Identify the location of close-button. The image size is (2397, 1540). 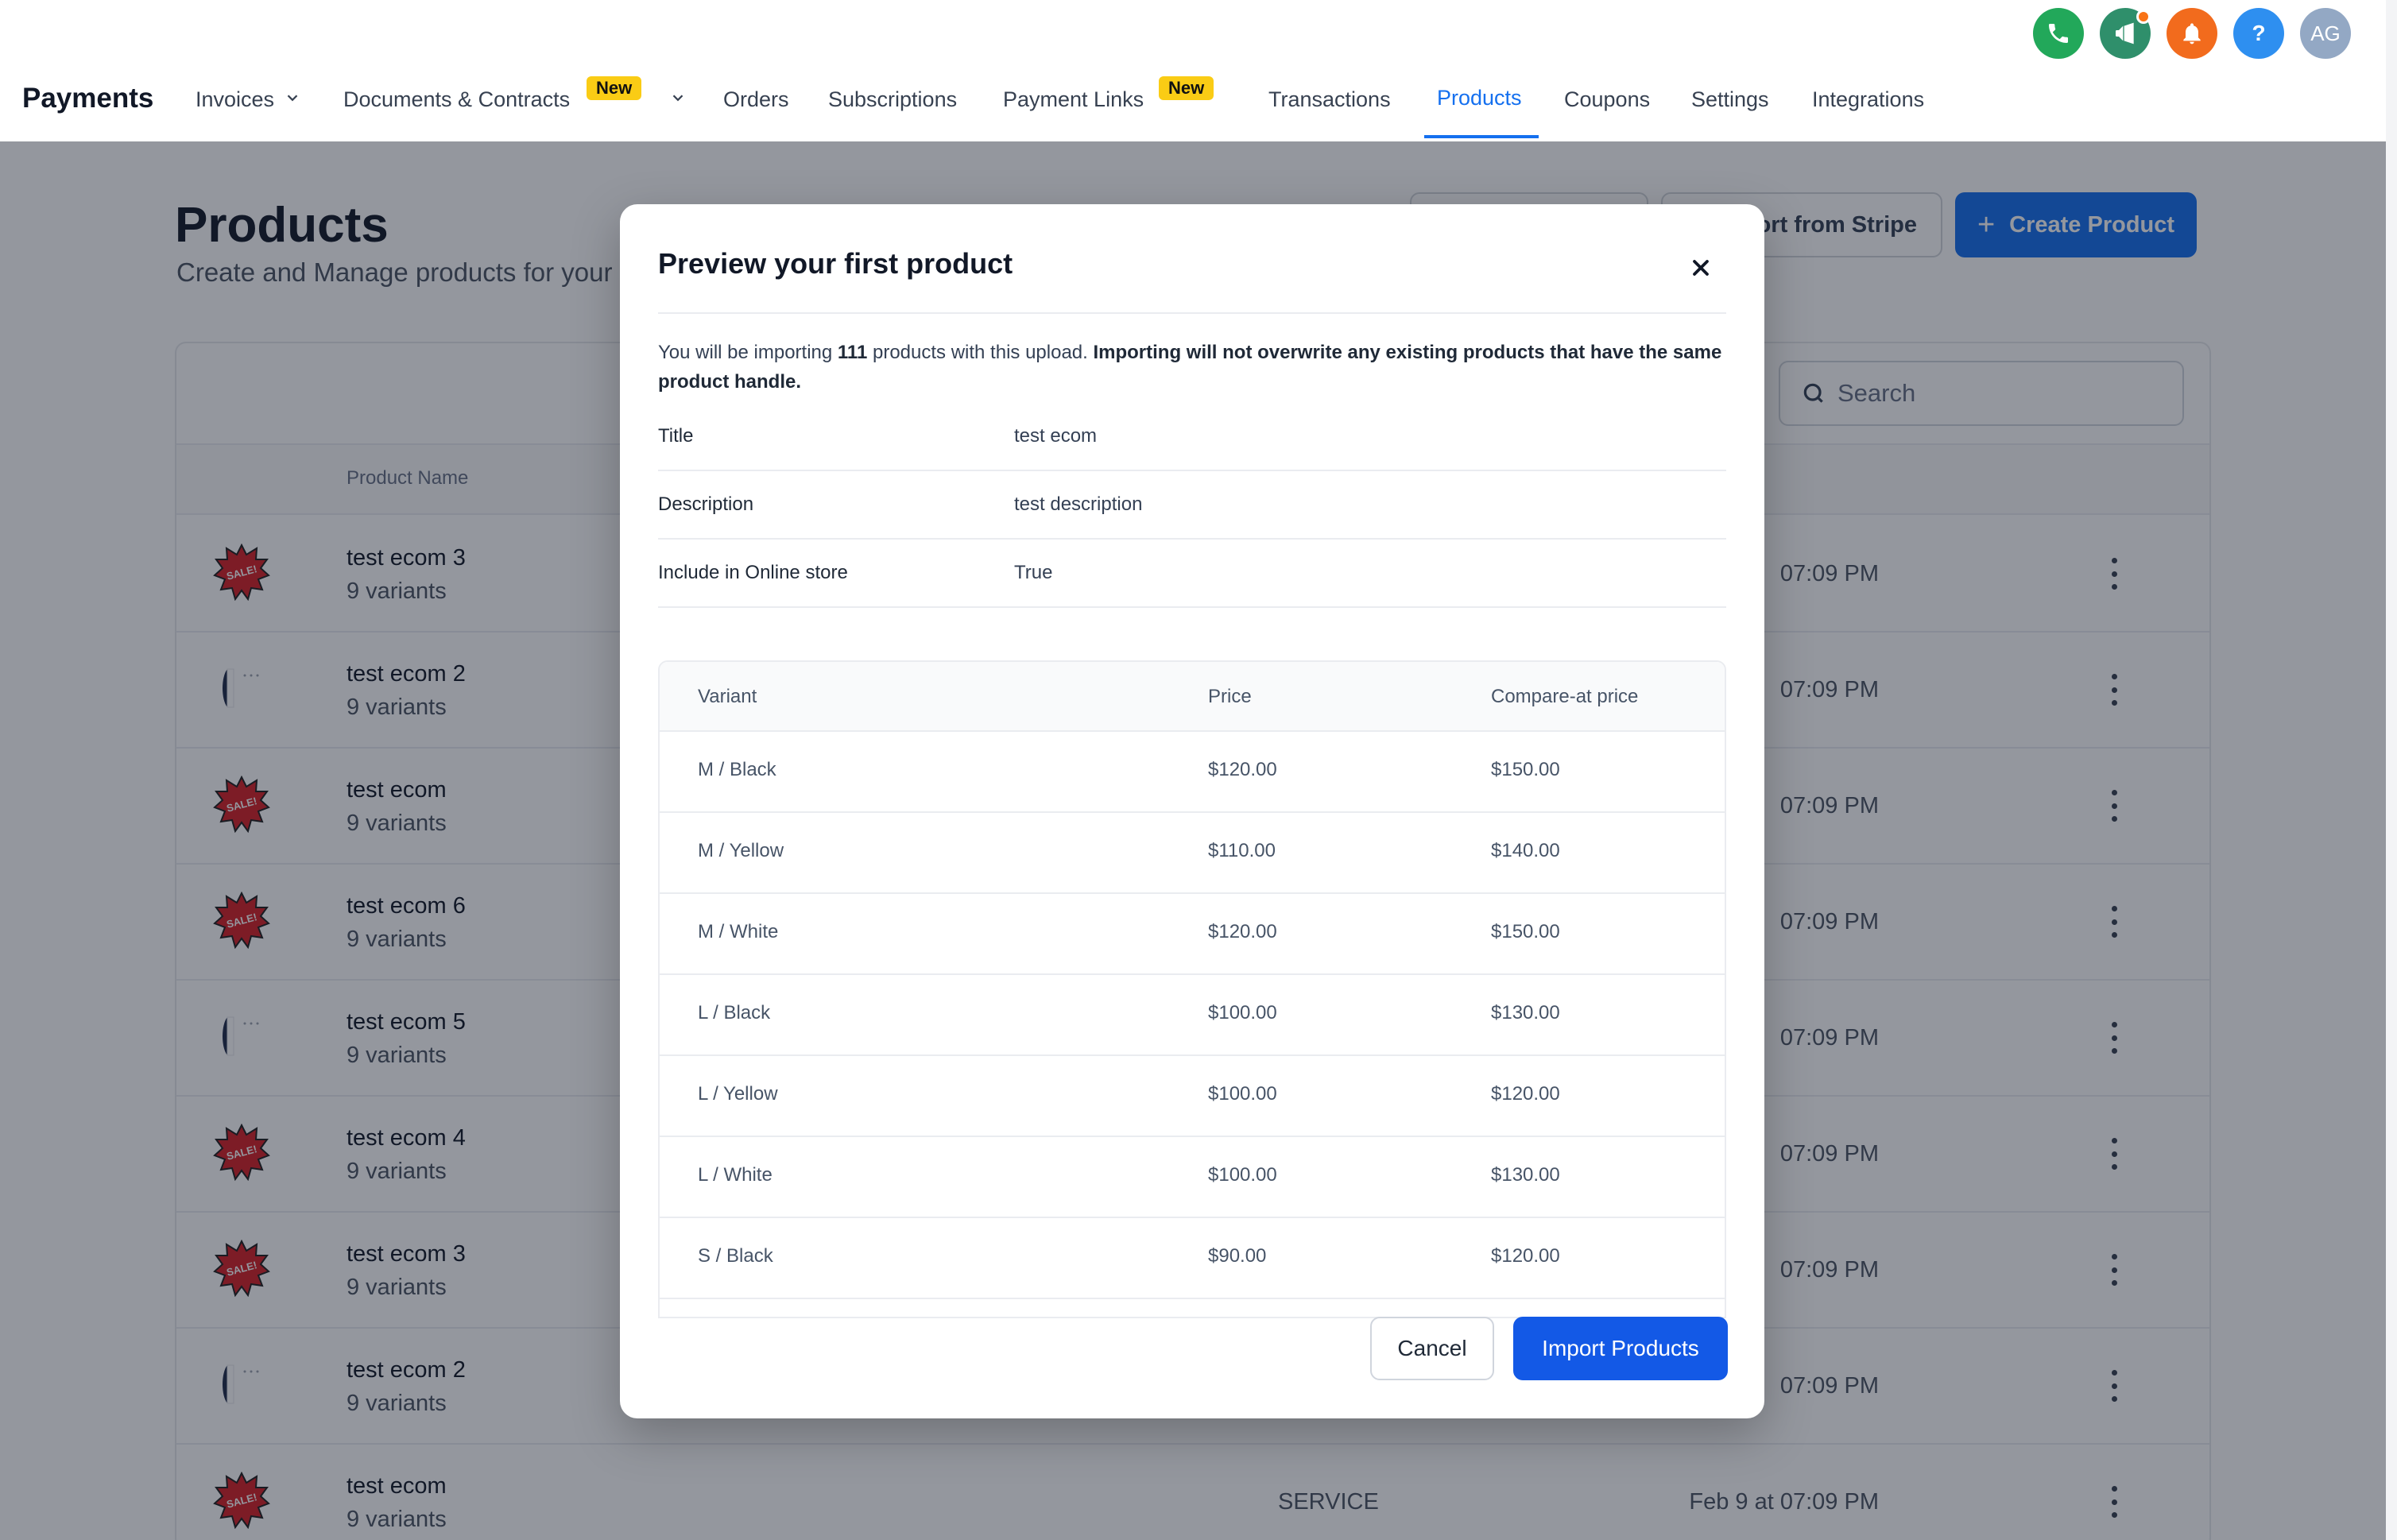
(1701, 268).